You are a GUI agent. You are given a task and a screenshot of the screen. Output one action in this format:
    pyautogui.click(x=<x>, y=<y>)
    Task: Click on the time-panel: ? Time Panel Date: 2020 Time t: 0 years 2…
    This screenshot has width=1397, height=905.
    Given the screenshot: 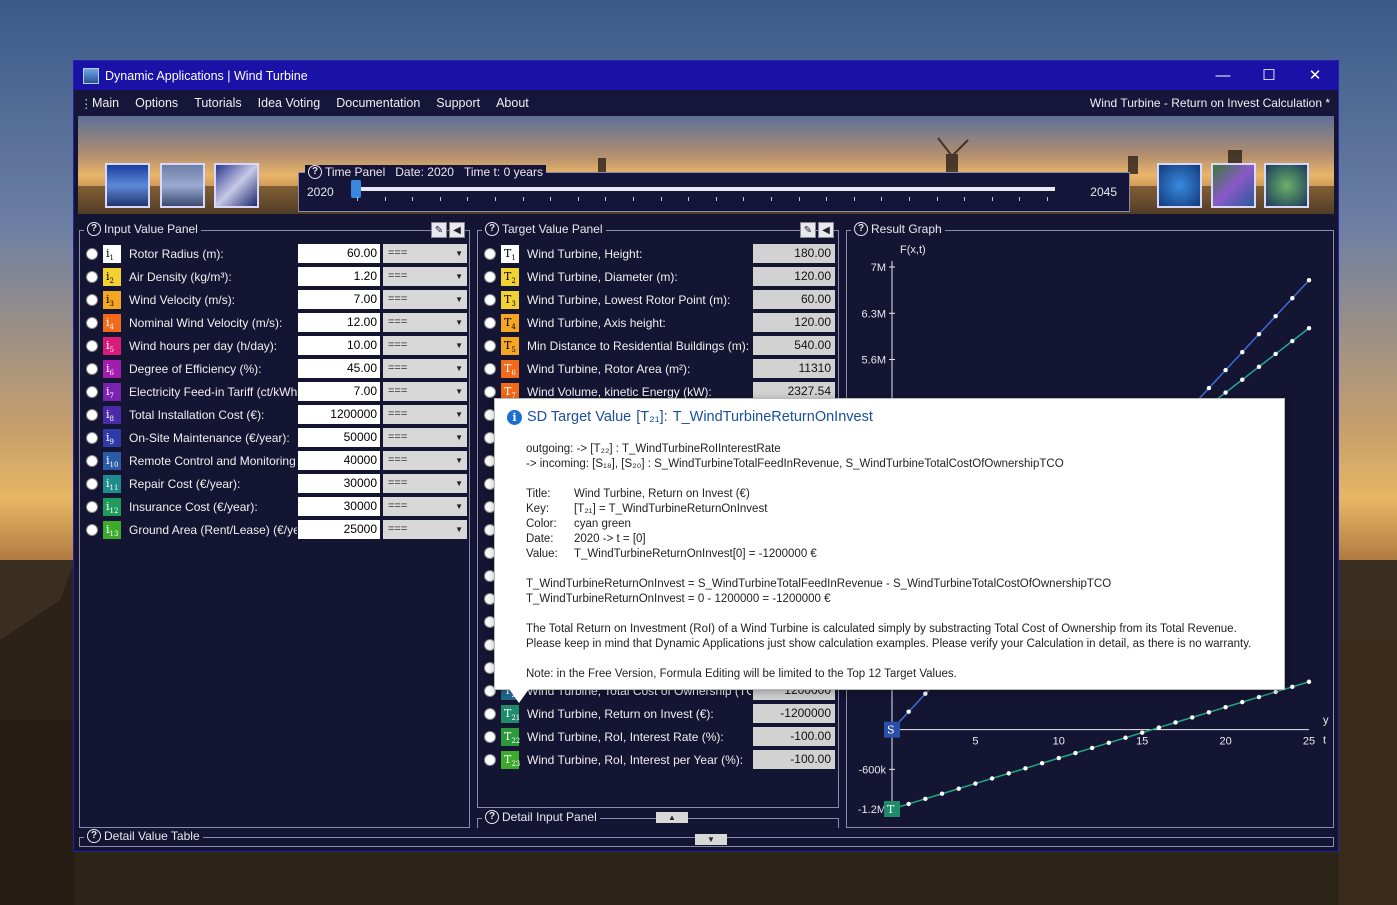 What is the action you would take?
    pyautogui.click(x=714, y=188)
    